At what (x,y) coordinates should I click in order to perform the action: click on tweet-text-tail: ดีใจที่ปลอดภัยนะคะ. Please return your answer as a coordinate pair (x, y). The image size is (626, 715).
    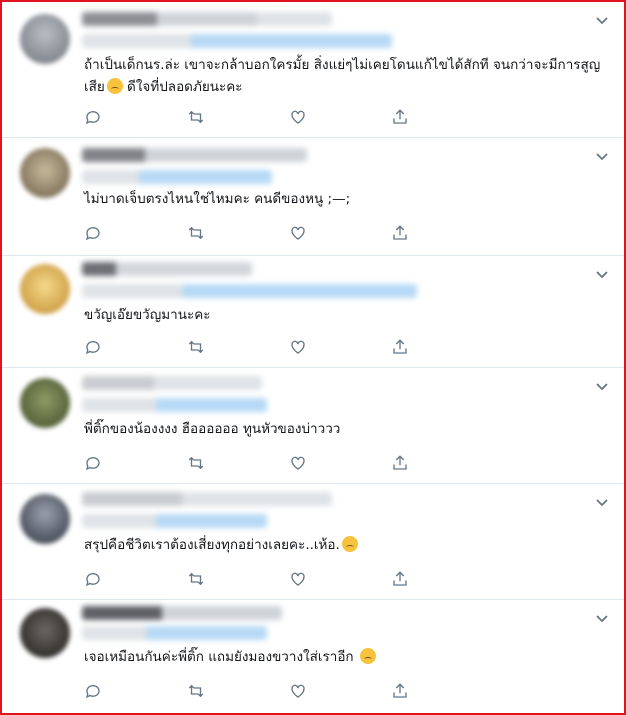
    Looking at the image, I should click on (182, 87).